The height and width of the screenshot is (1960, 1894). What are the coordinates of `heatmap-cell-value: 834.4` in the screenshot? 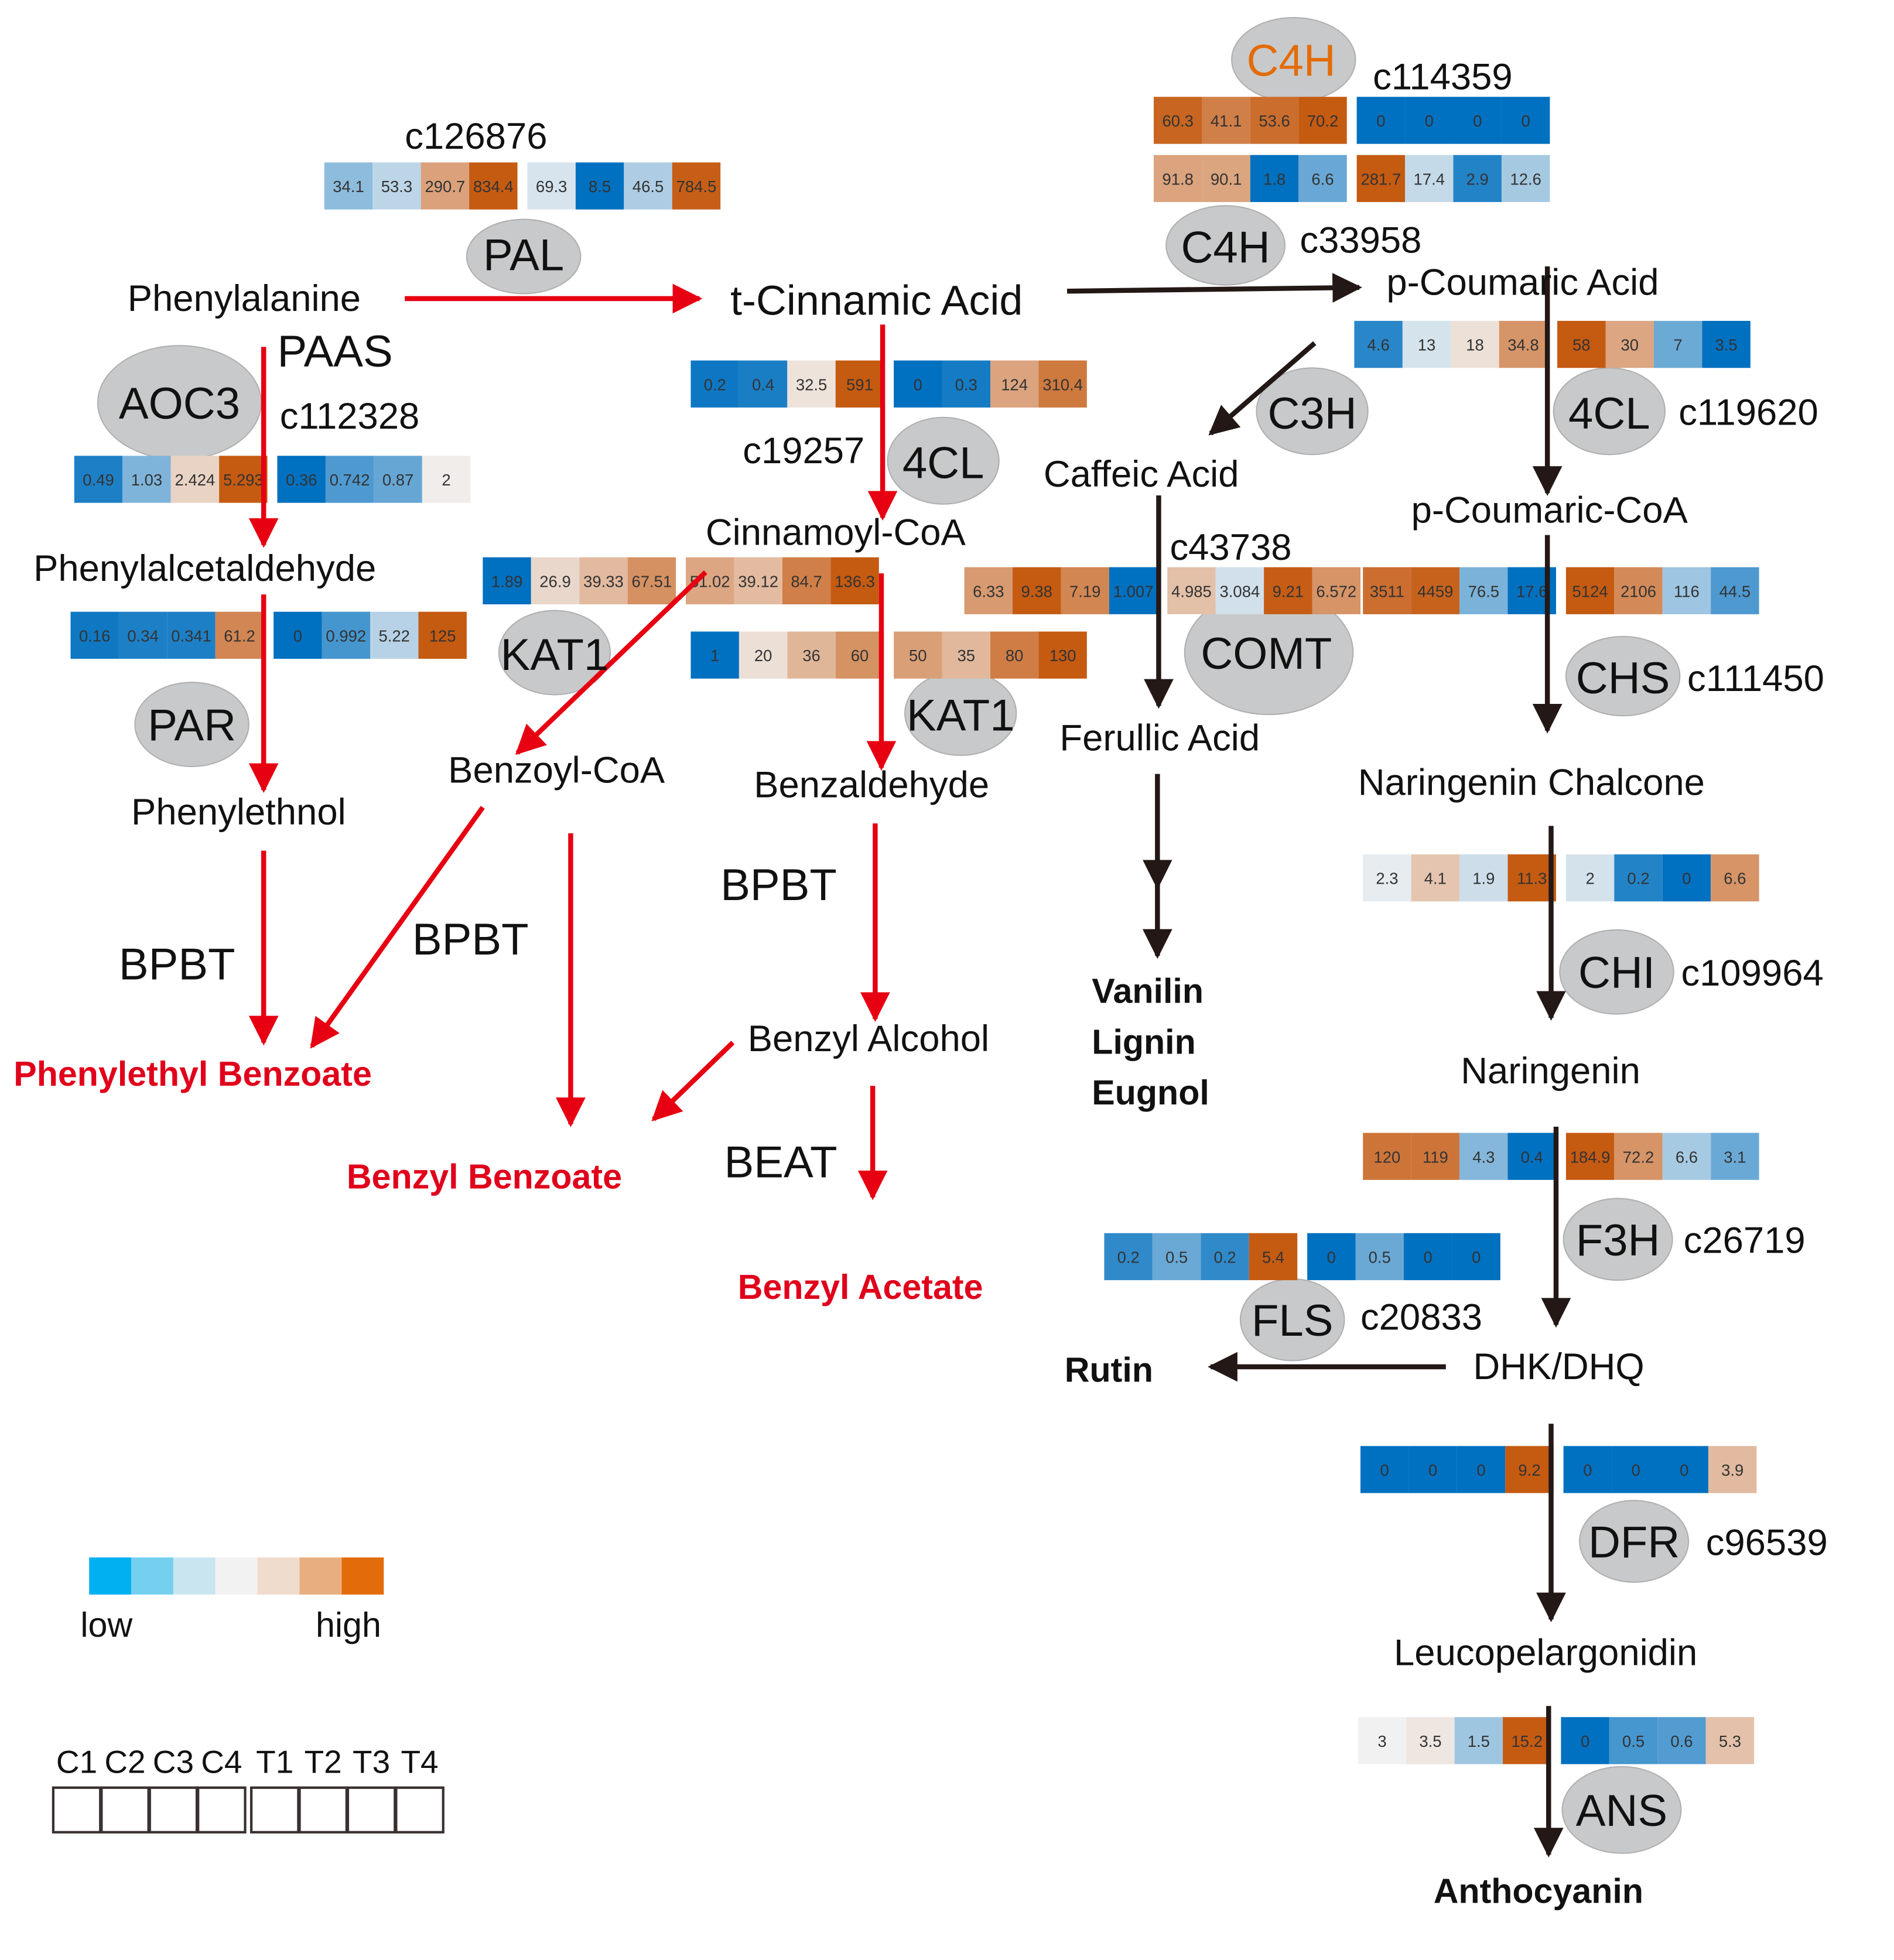 It's located at (493, 187).